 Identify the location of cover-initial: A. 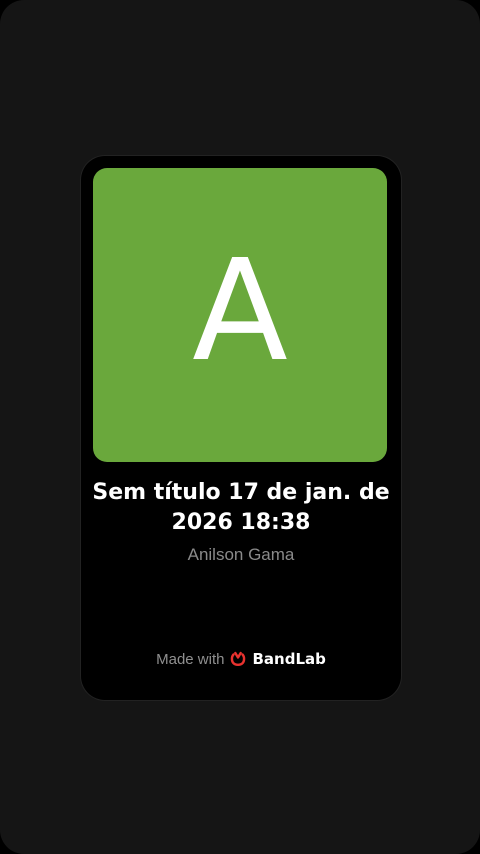
(240, 311).